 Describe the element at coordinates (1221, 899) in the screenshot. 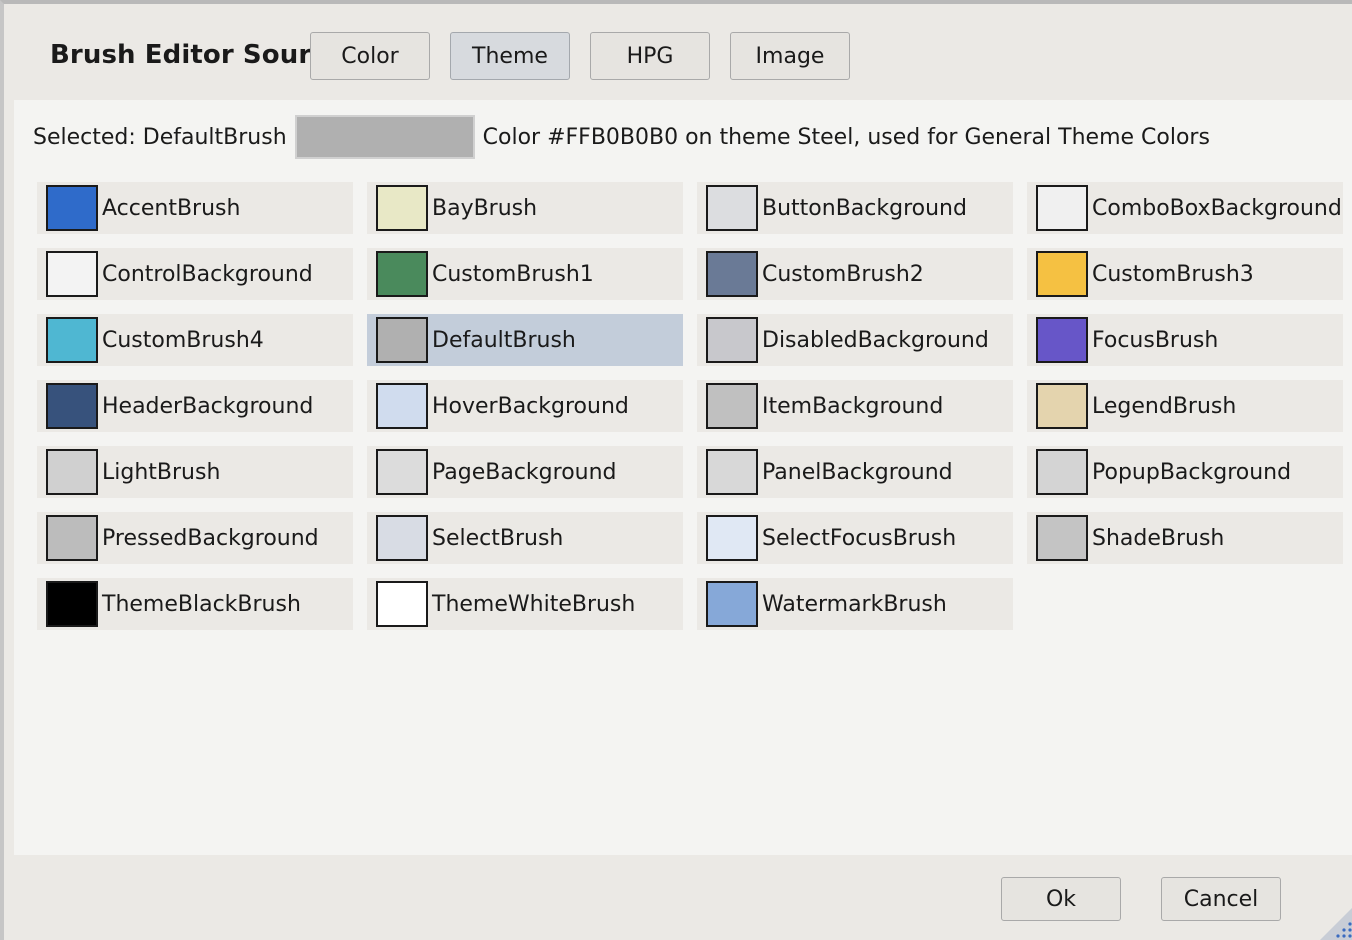

I see `cancel-button: Cancel` at that location.